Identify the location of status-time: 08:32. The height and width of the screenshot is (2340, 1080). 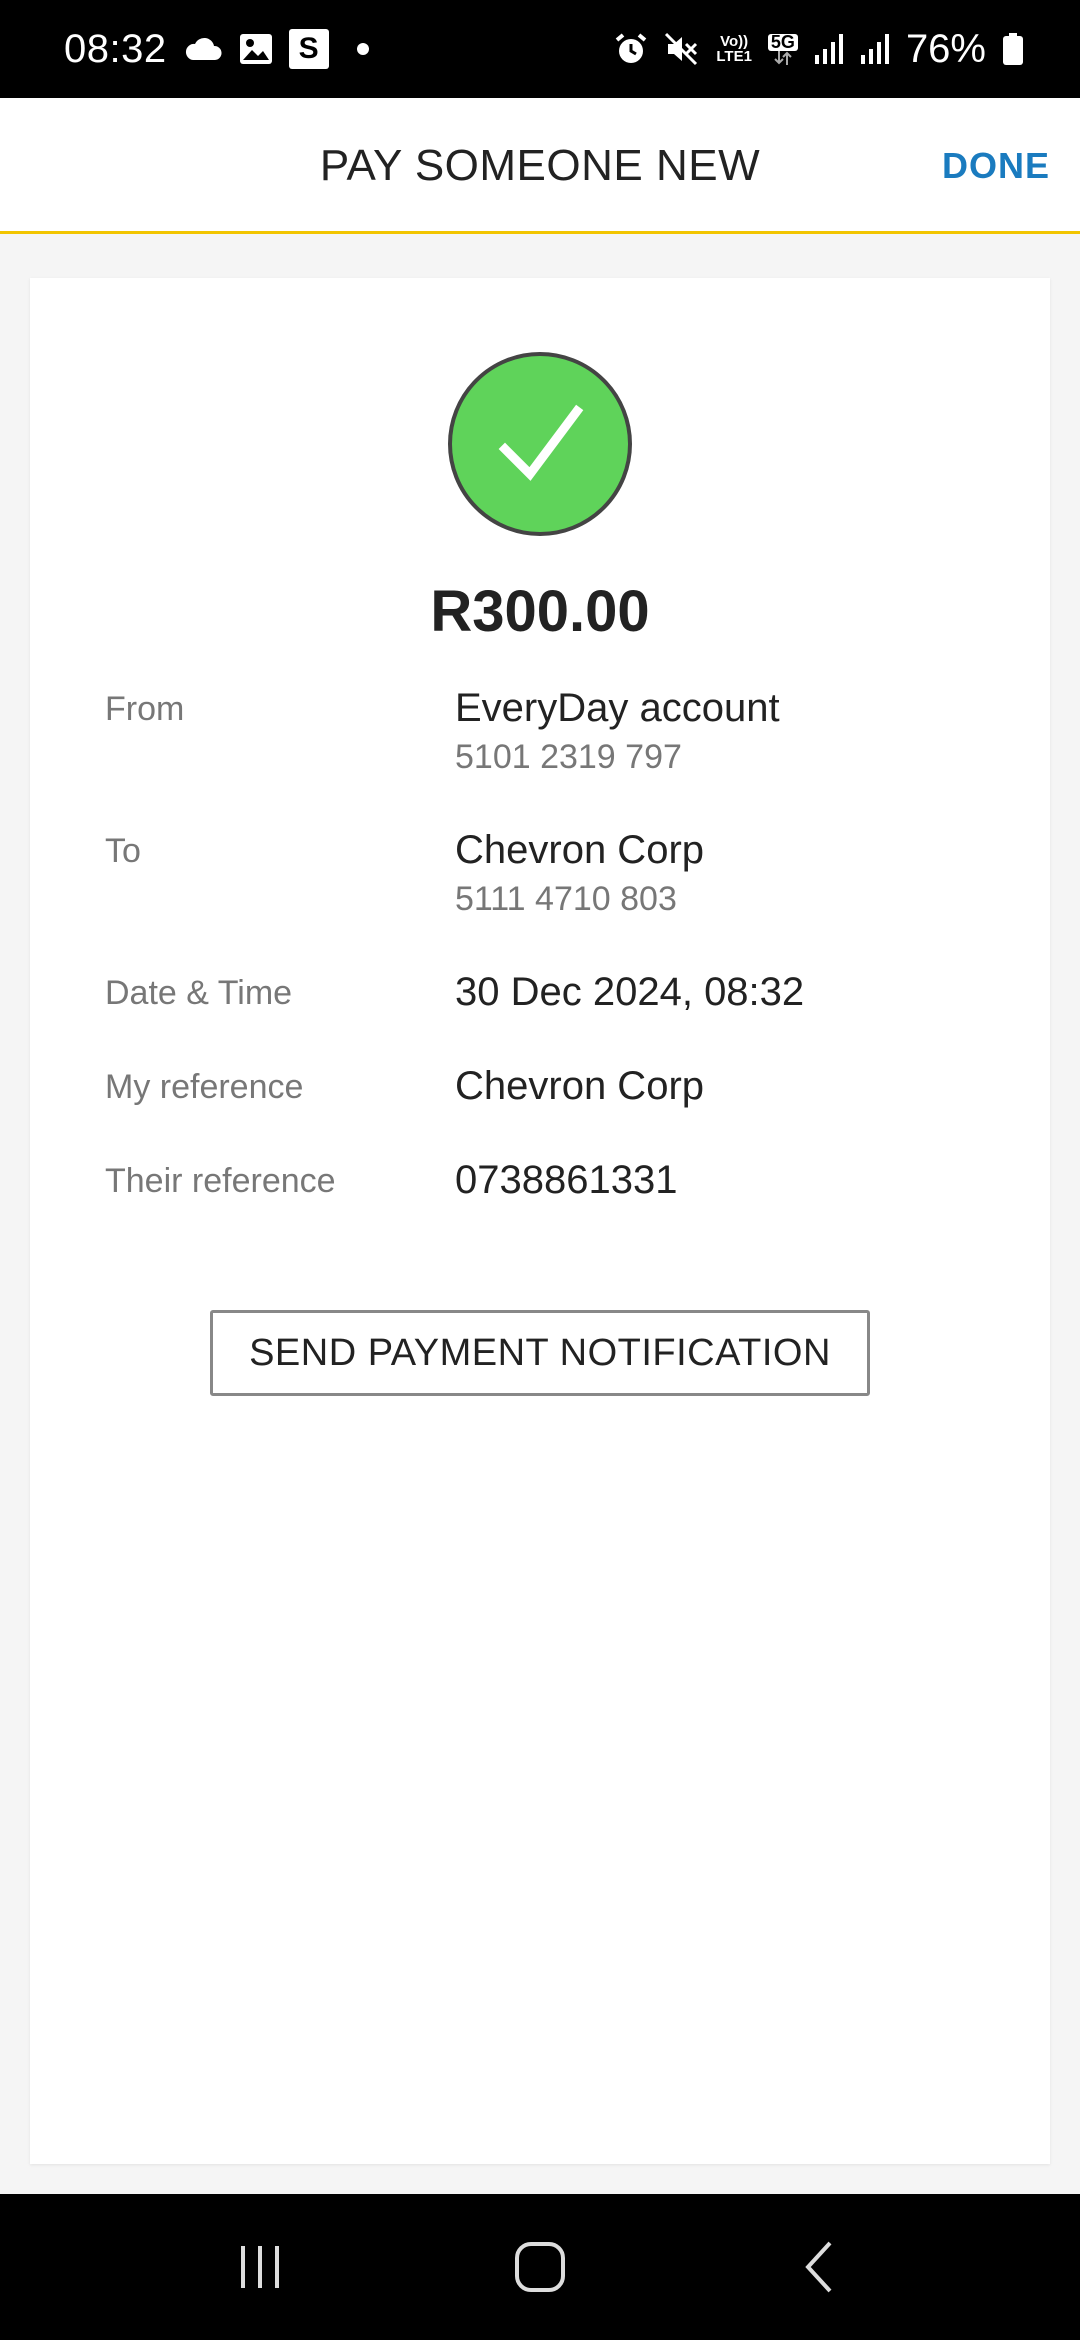
(115, 48).